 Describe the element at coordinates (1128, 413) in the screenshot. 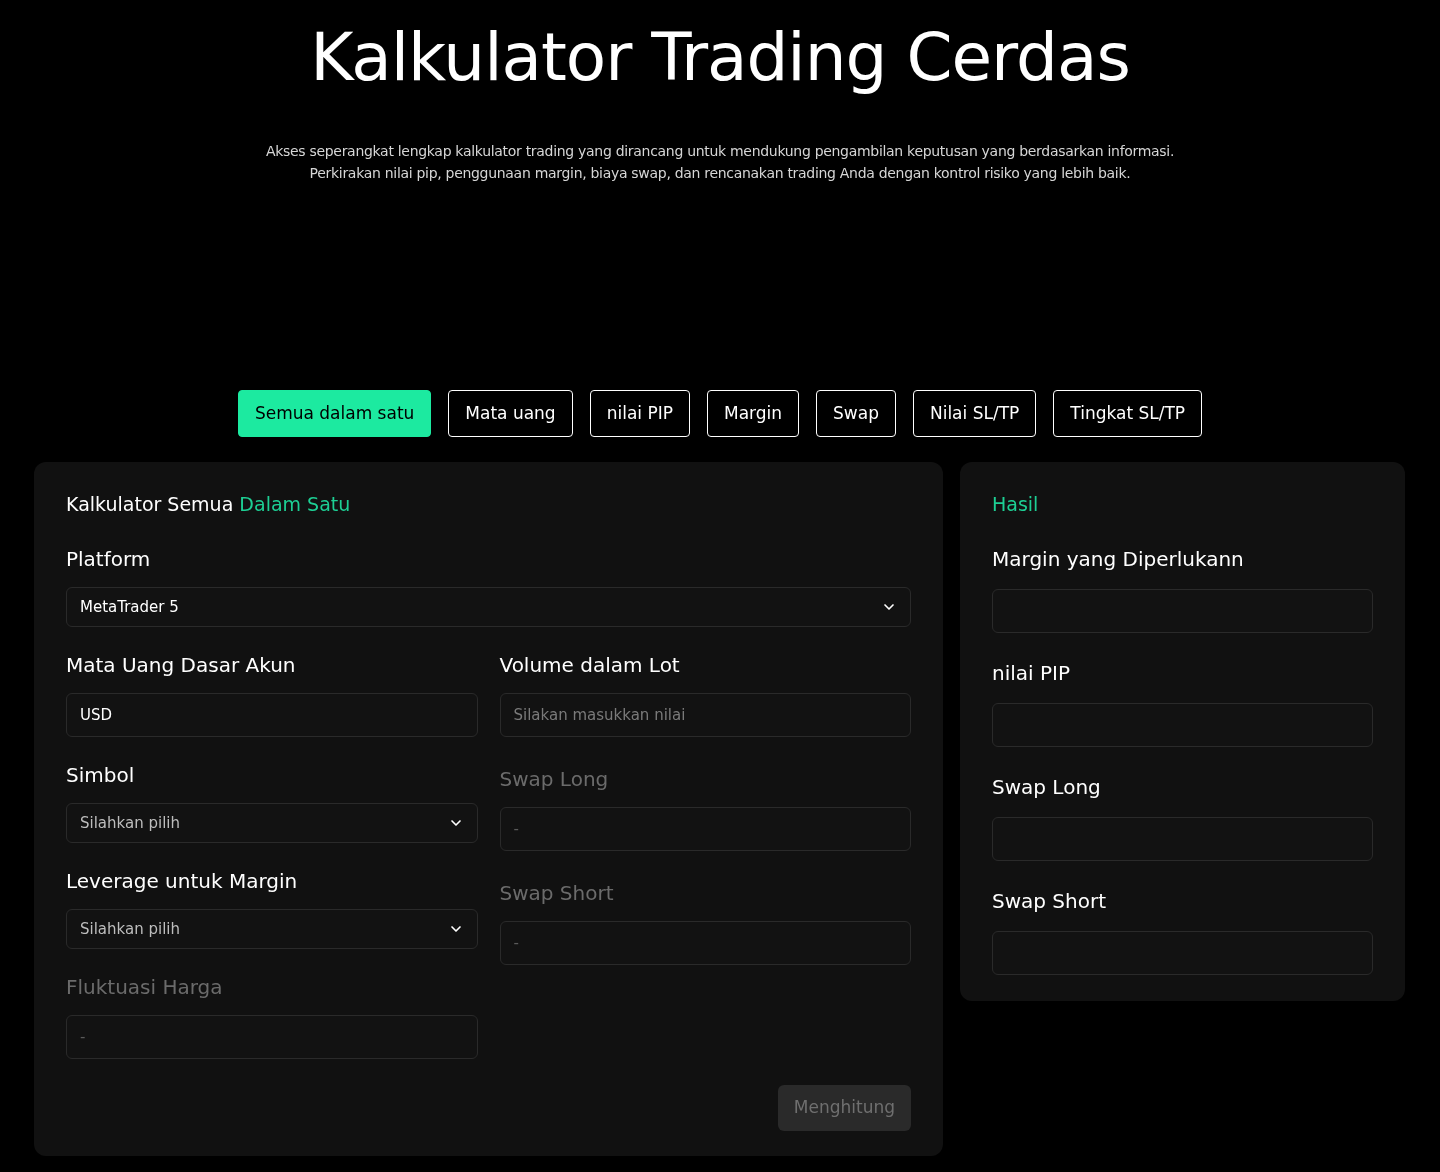

I see `calculator-tab: Tingkat SL/TP` at that location.